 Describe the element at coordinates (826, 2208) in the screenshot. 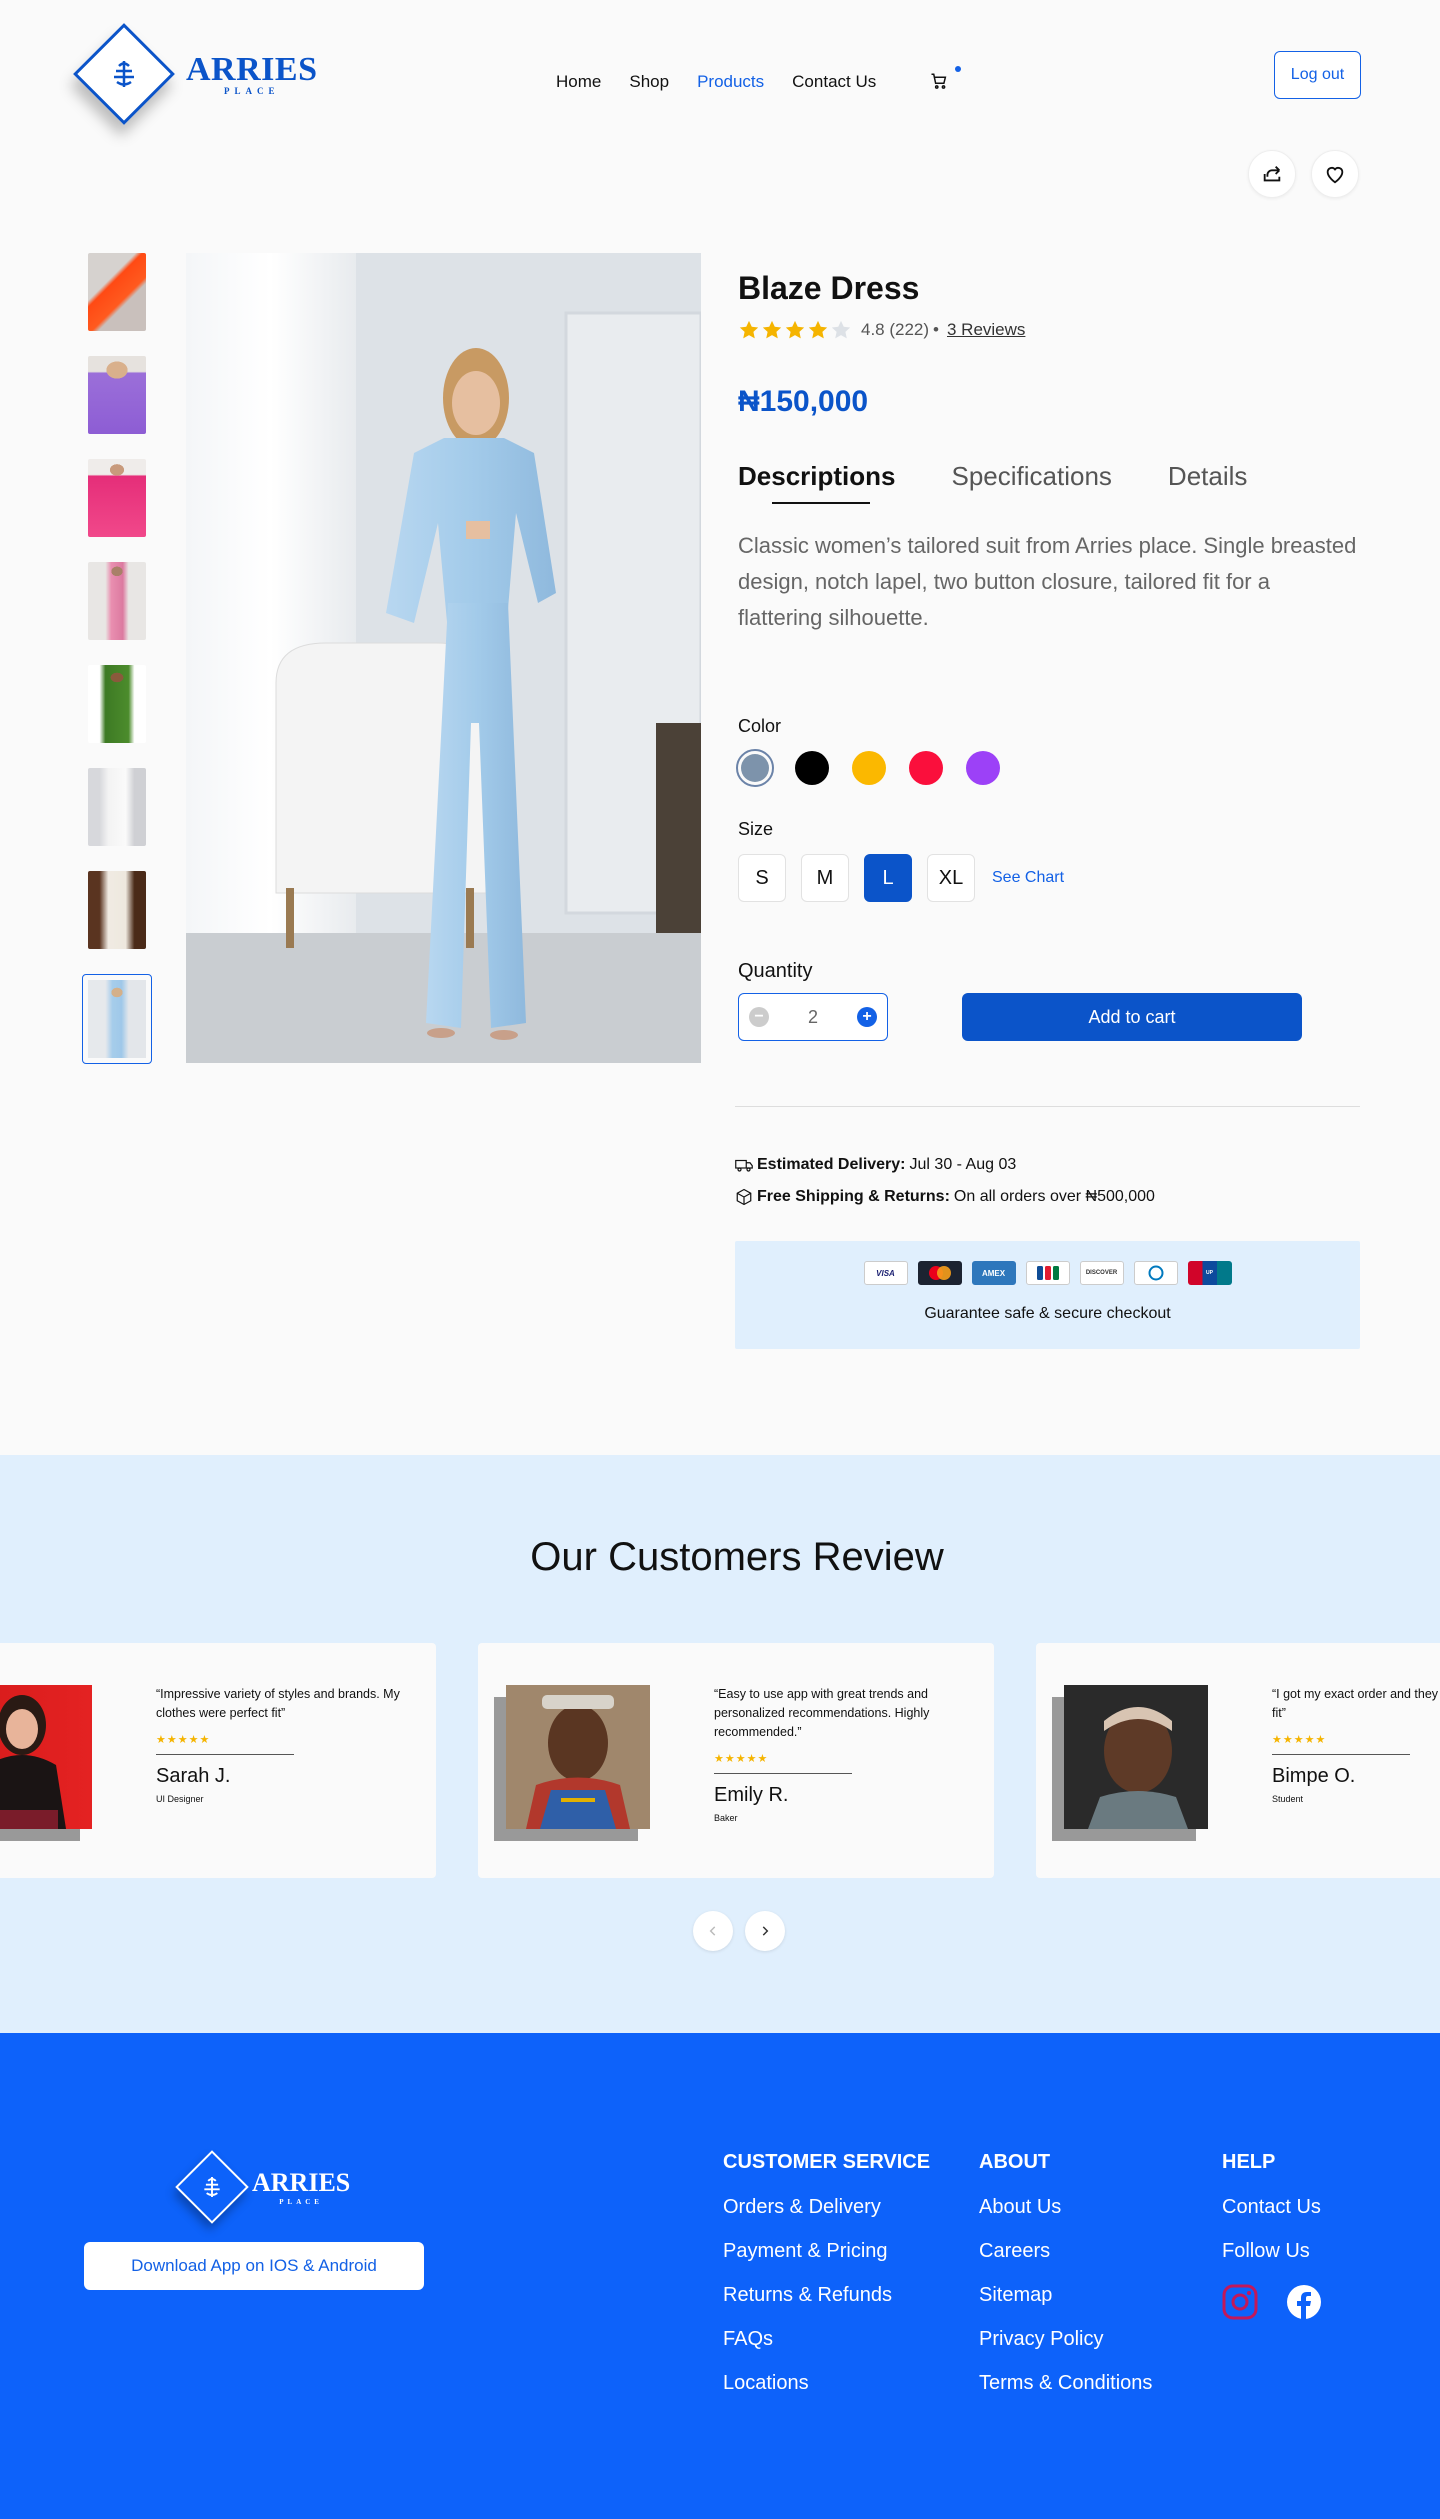

I see `footer-link: Orders & Delivery` at that location.